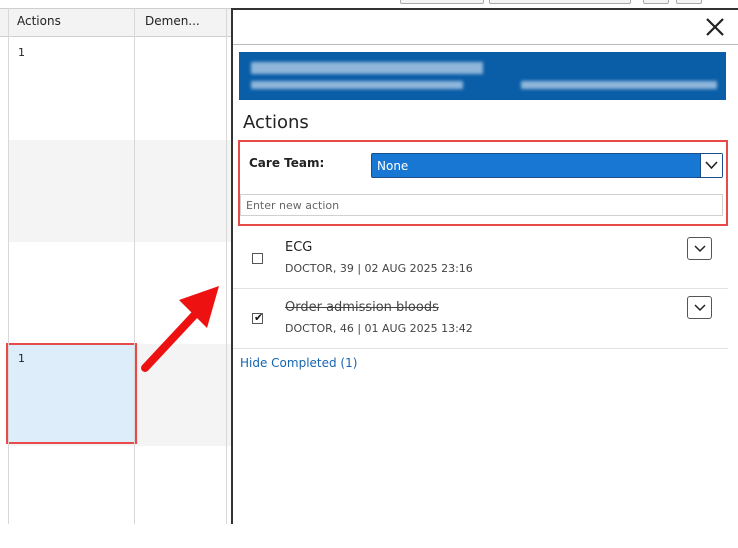 The image size is (738, 548). I want to click on close-icon, so click(715, 27).